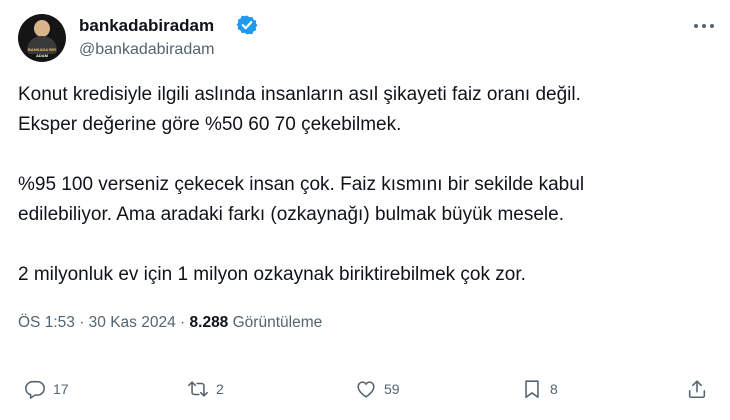 Image resolution: width=730 pixels, height=420 pixels. I want to click on avatar-caption-bottom: ADAM, so click(42, 55).